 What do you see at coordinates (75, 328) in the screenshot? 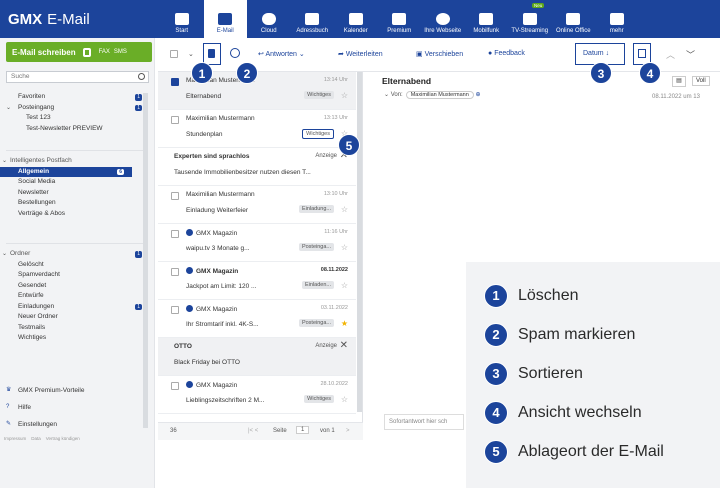
I see `folder-testmails: Testmails` at bounding box center [75, 328].